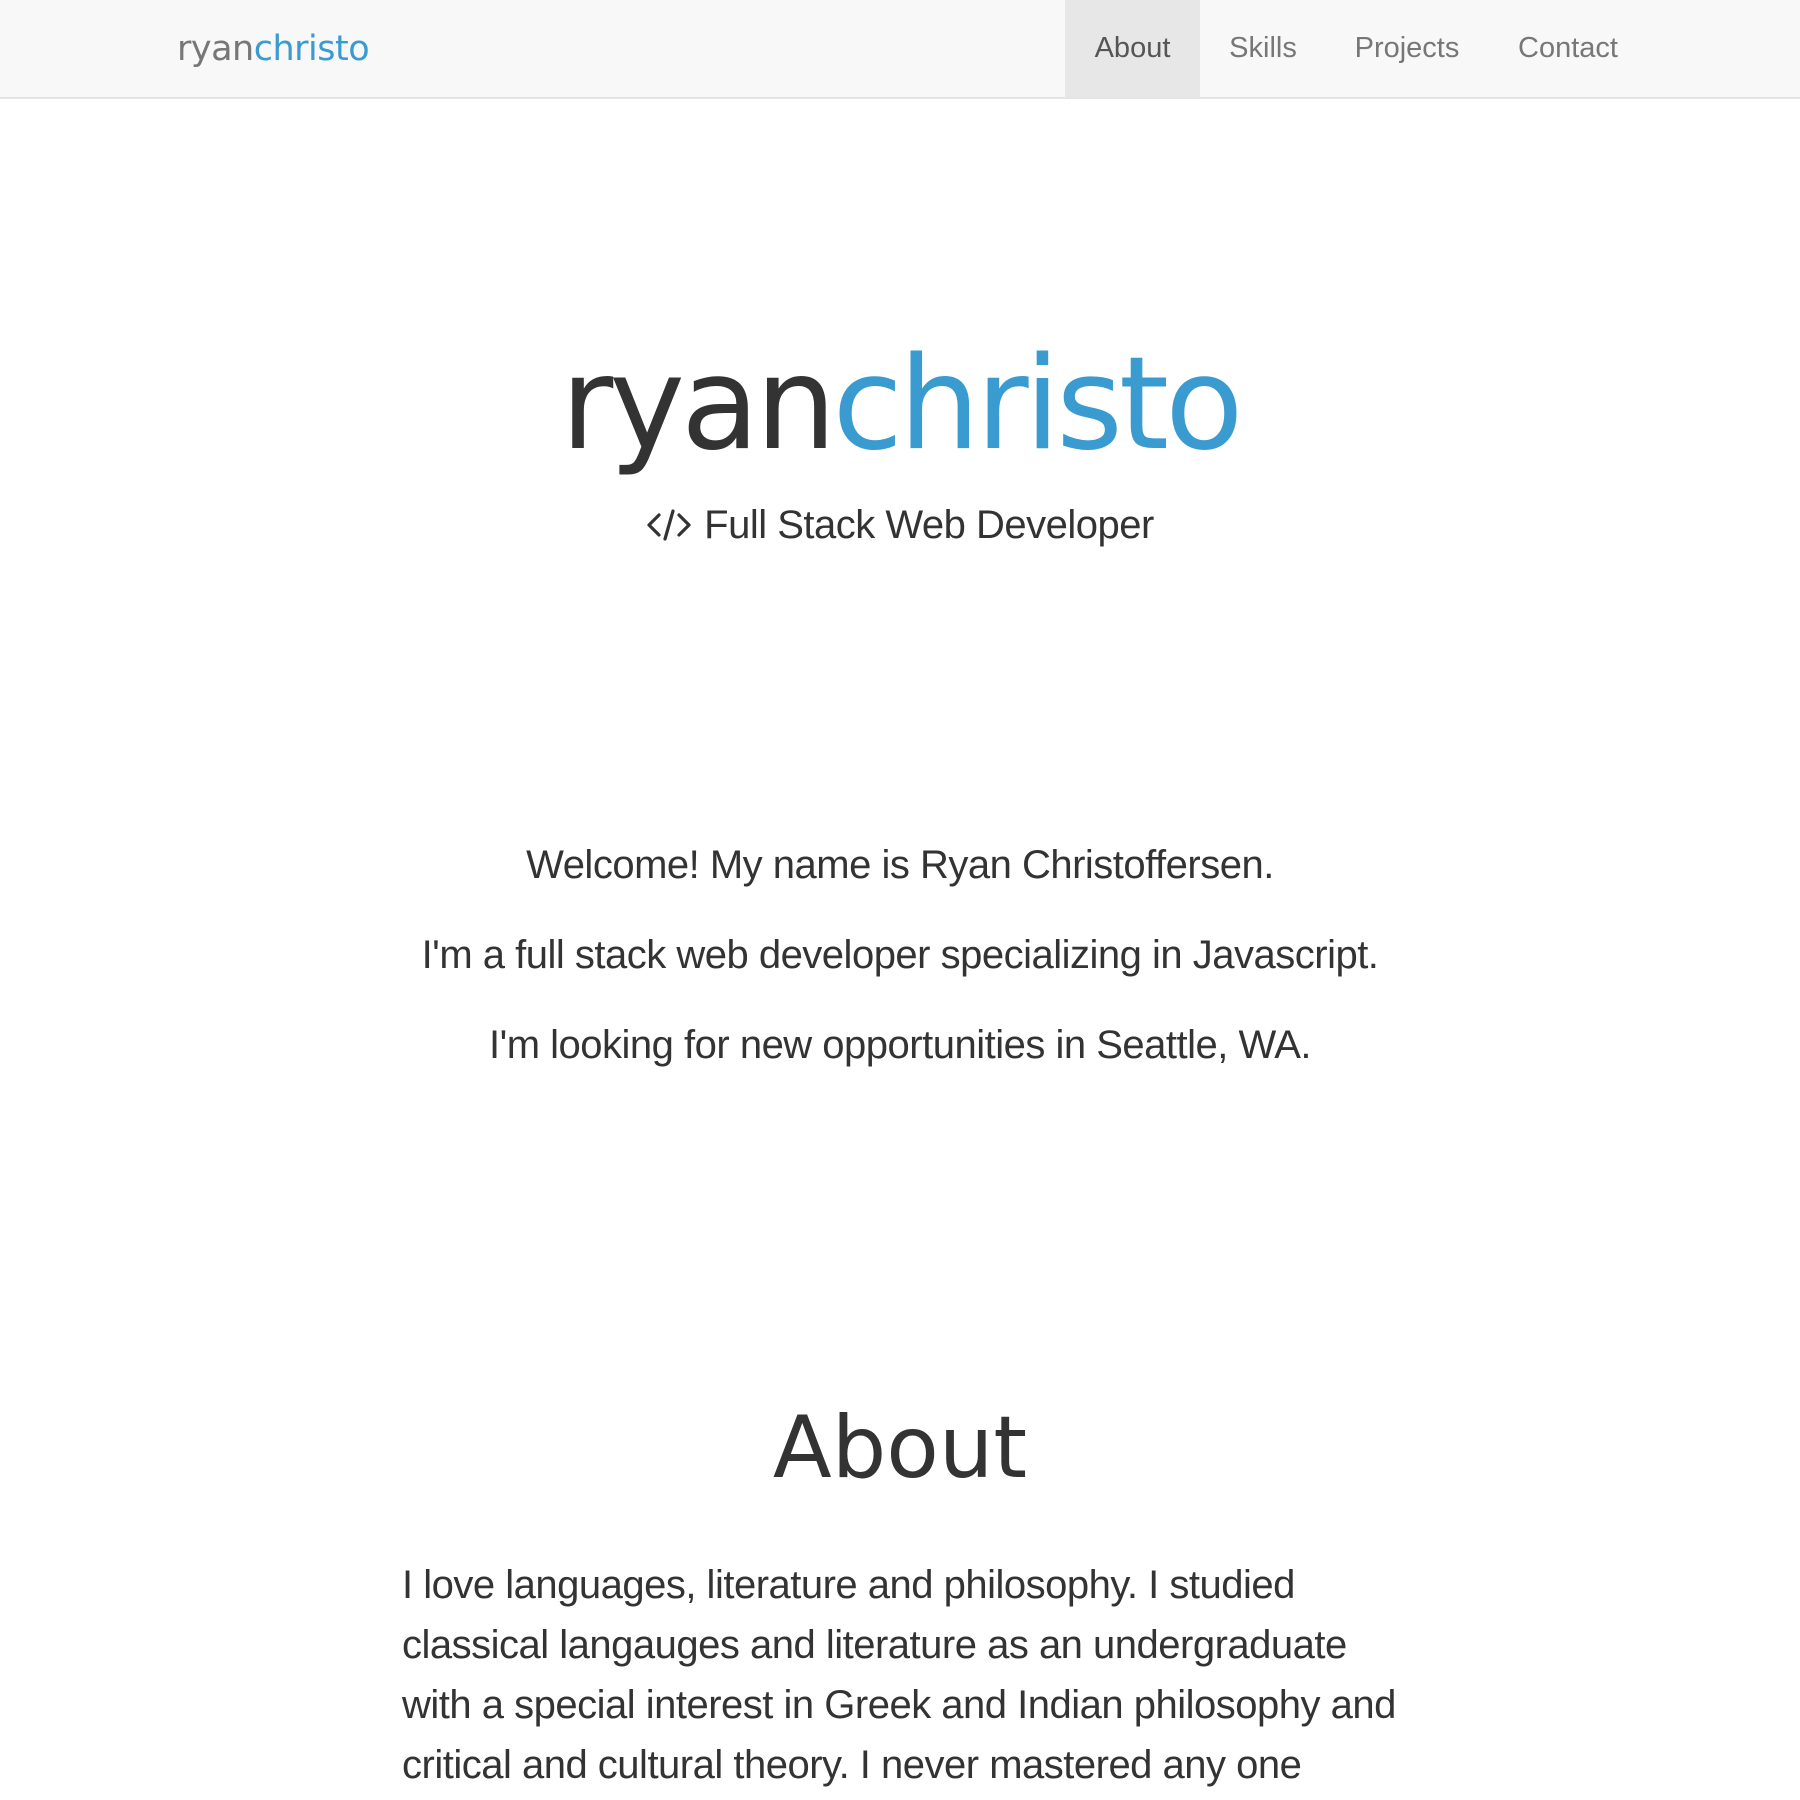 This screenshot has height=1800, width=1800. Describe the element at coordinates (1263, 48) in the screenshot. I see `nav-item-skills: Skills` at that location.